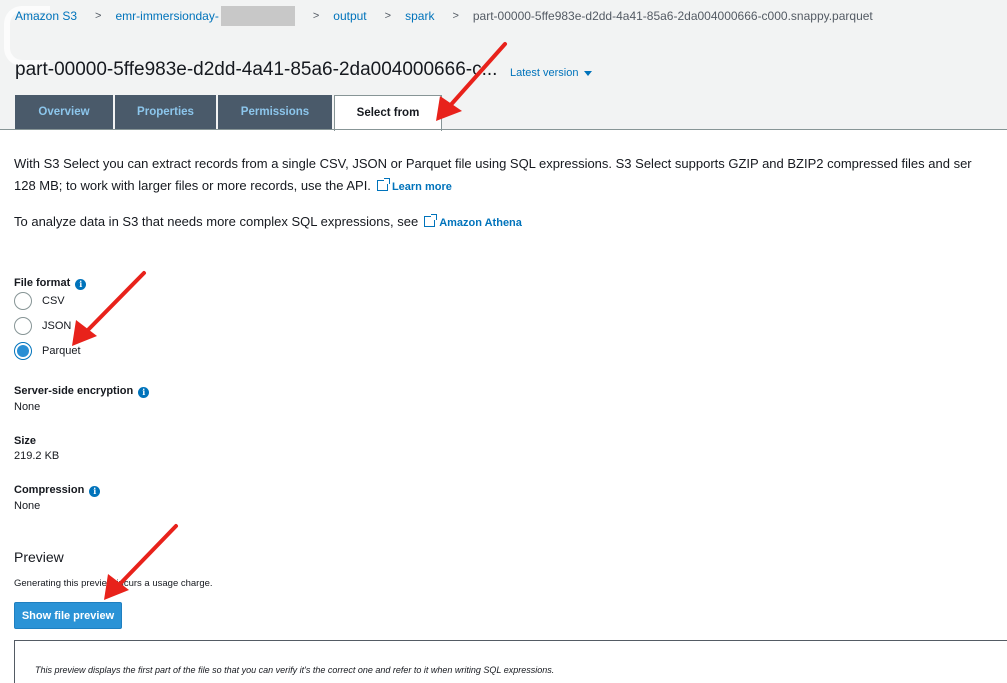 This screenshot has width=1007, height=683. What do you see at coordinates (544, 73) in the screenshot?
I see `version-dropdown-label: Latest version` at bounding box center [544, 73].